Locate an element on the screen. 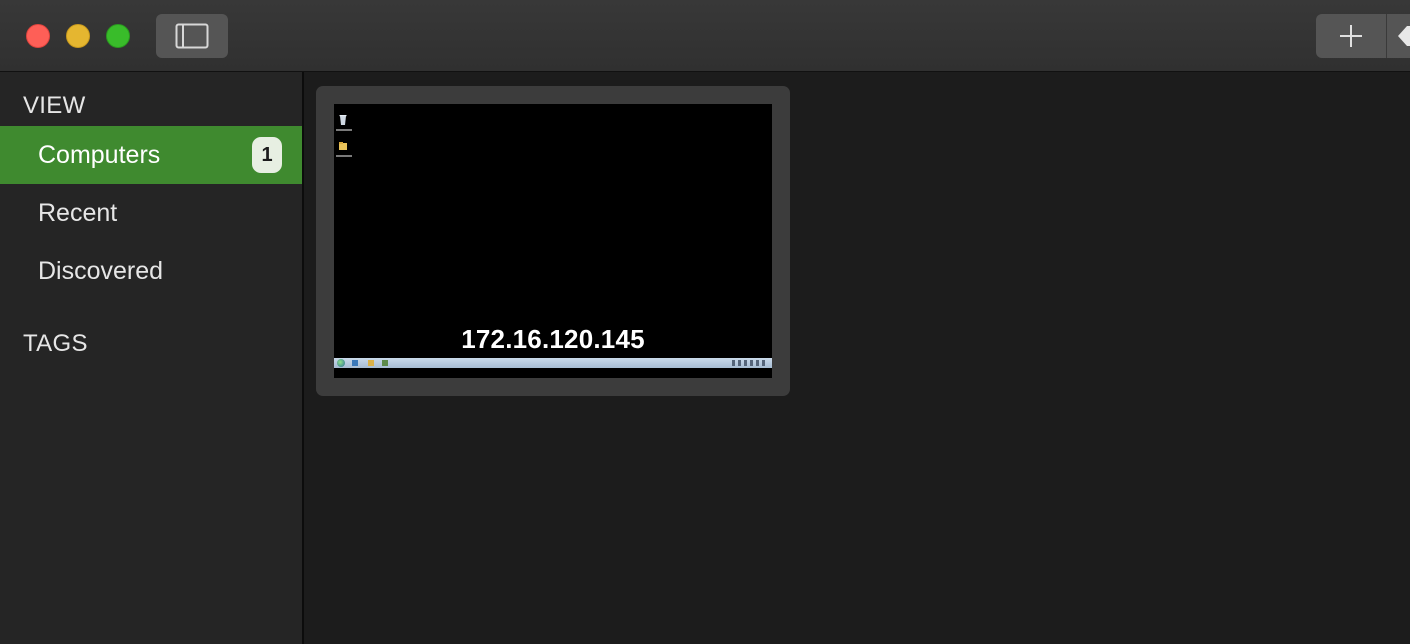 The width and height of the screenshot is (1410, 644). sidebar-item-label: Computers is located at coordinates (99, 154).